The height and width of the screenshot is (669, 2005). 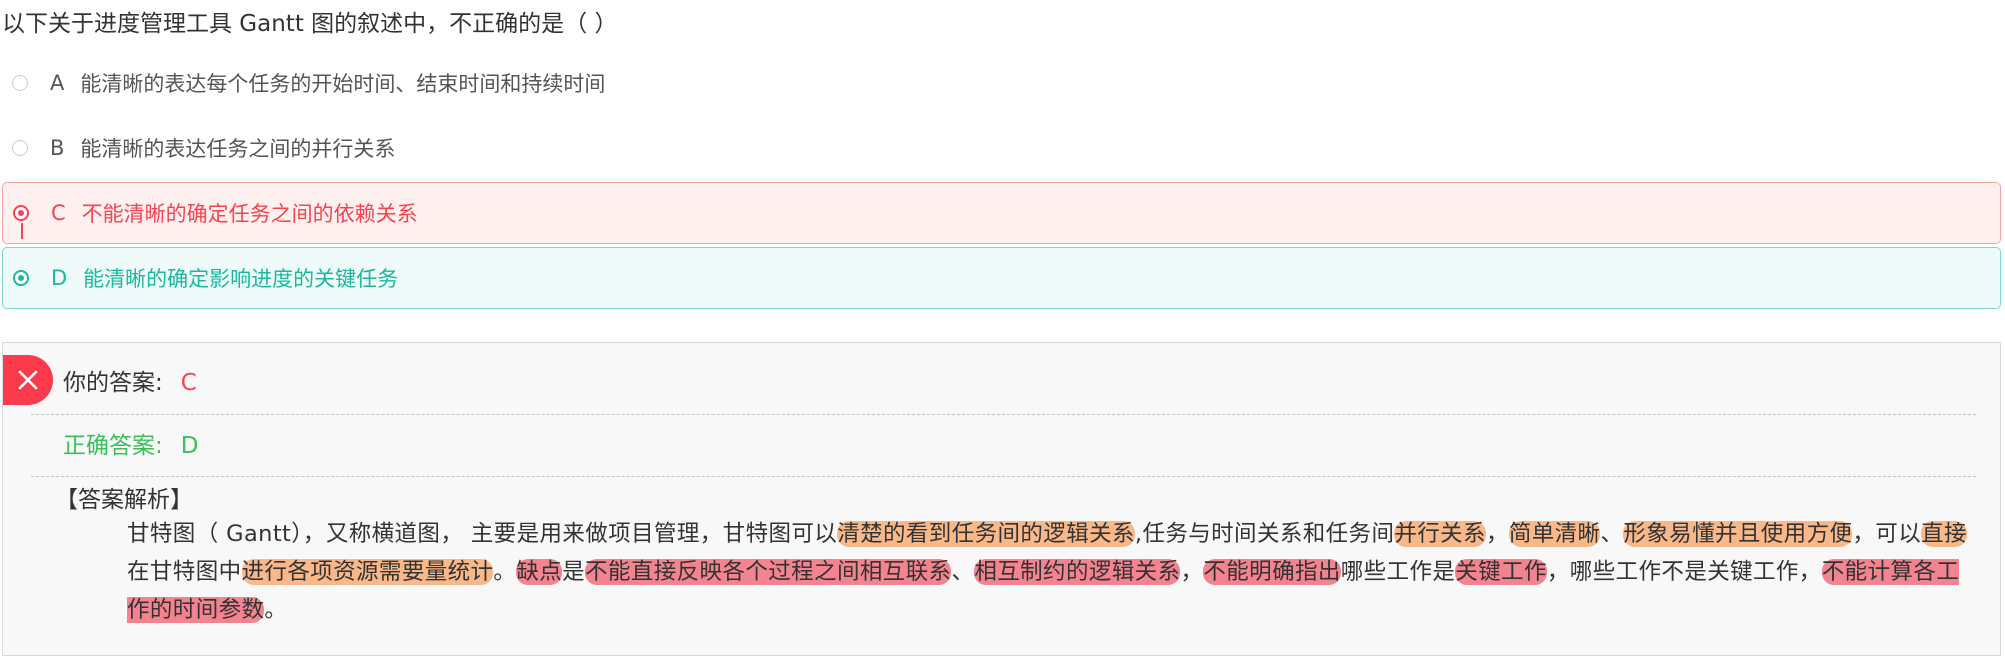 I want to click on your-answer-row: 你的答案: C, so click(x=130, y=380).